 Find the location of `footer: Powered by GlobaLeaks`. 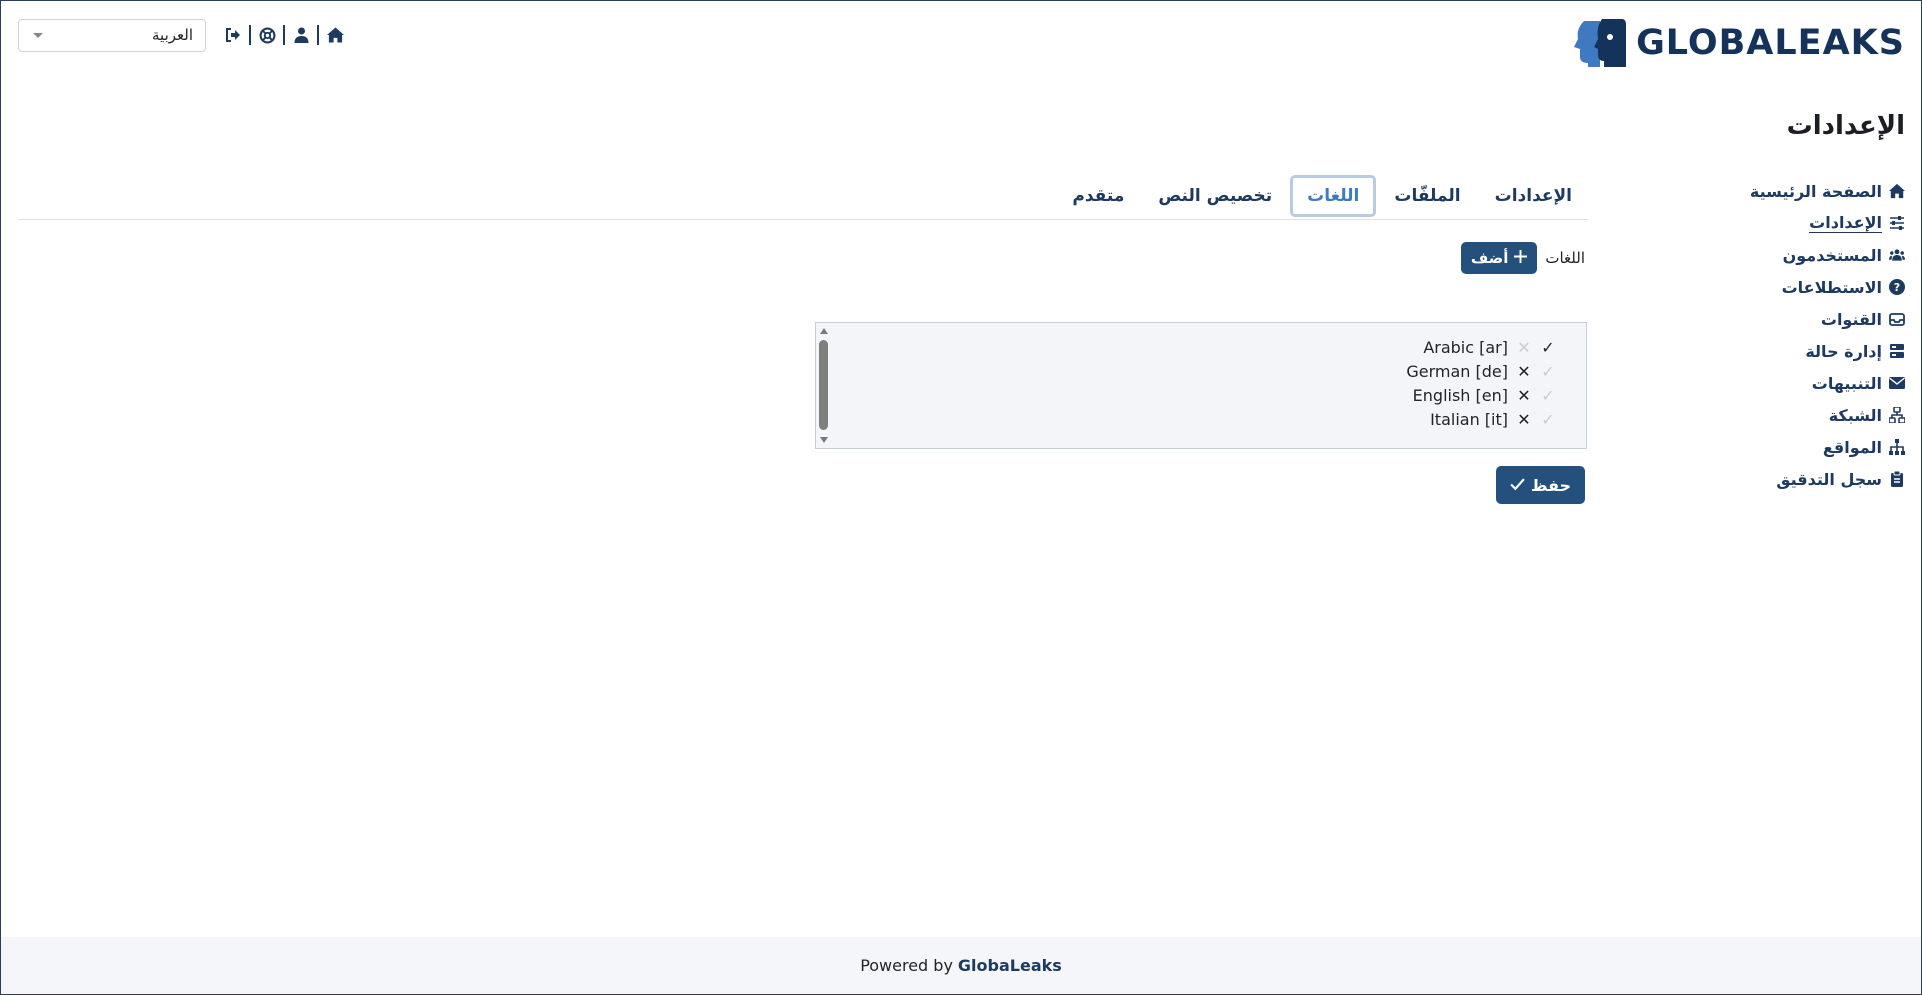

footer: Powered by GlobaLeaks is located at coordinates (961, 965).